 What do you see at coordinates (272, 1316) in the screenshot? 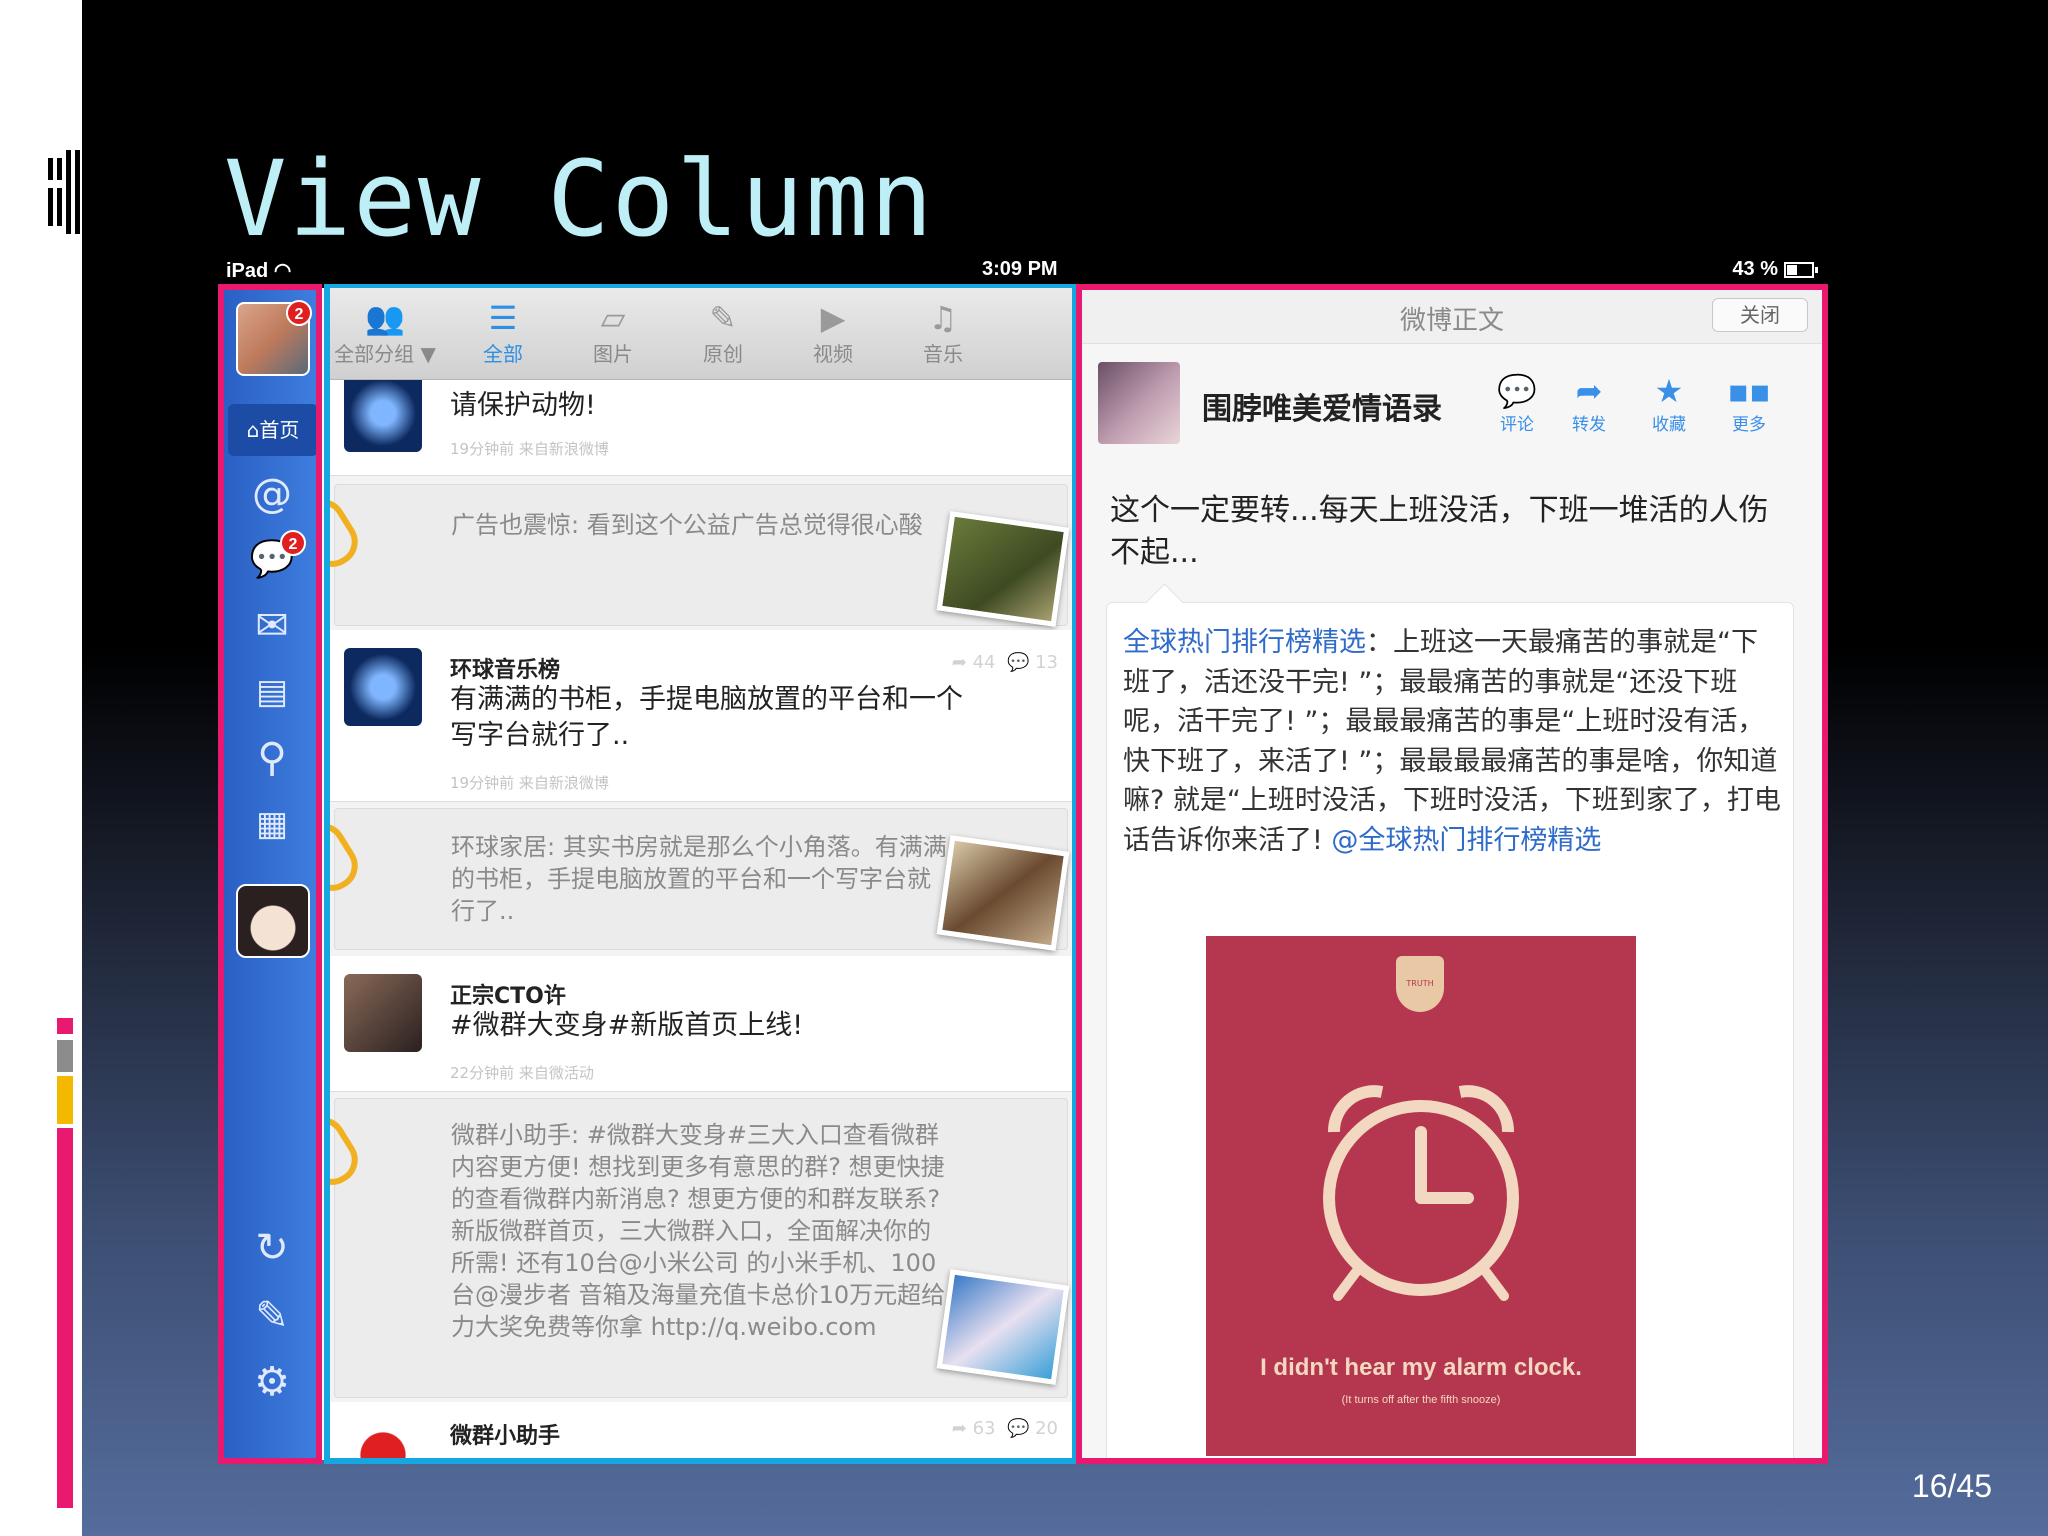
I see `compose-icon: ✎` at bounding box center [272, 1316].